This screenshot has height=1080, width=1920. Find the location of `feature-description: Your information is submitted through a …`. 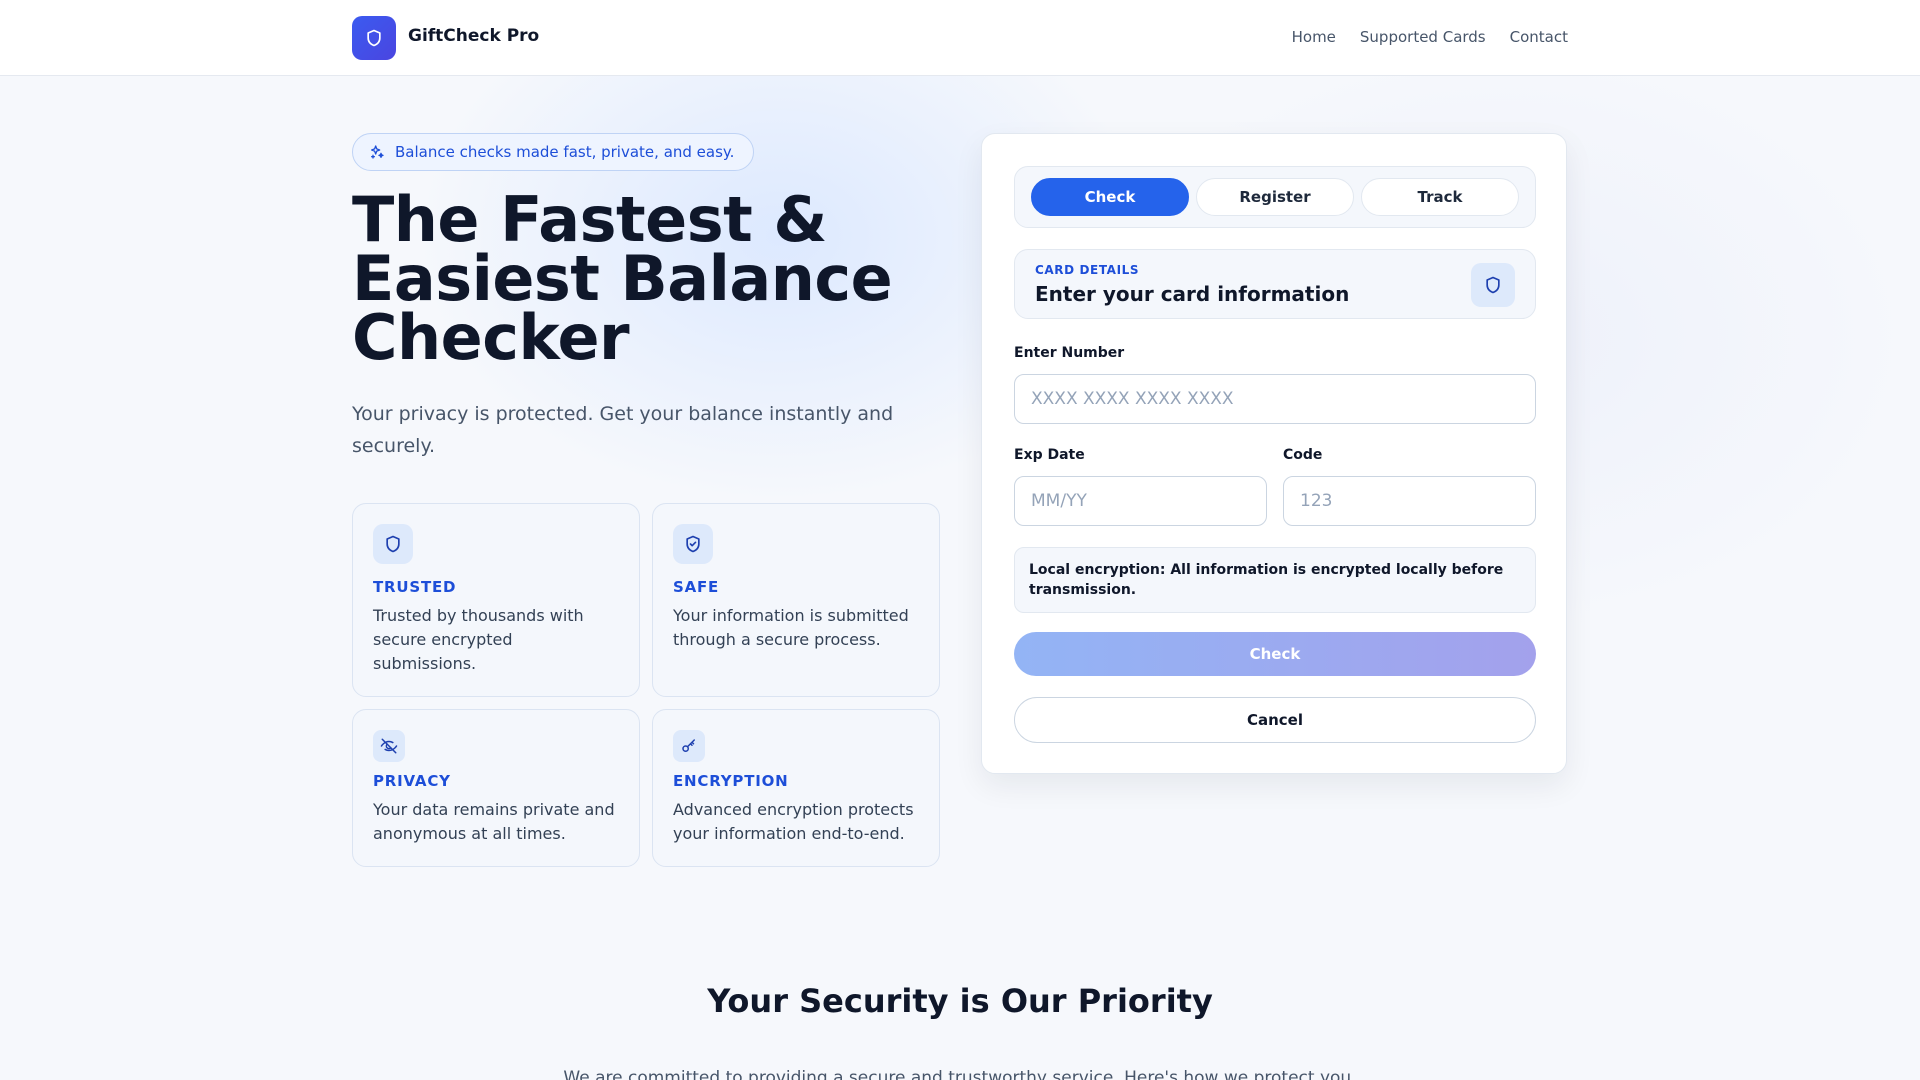

feature-description: Your information is submitted through a … is located at coordinates (791, 627).